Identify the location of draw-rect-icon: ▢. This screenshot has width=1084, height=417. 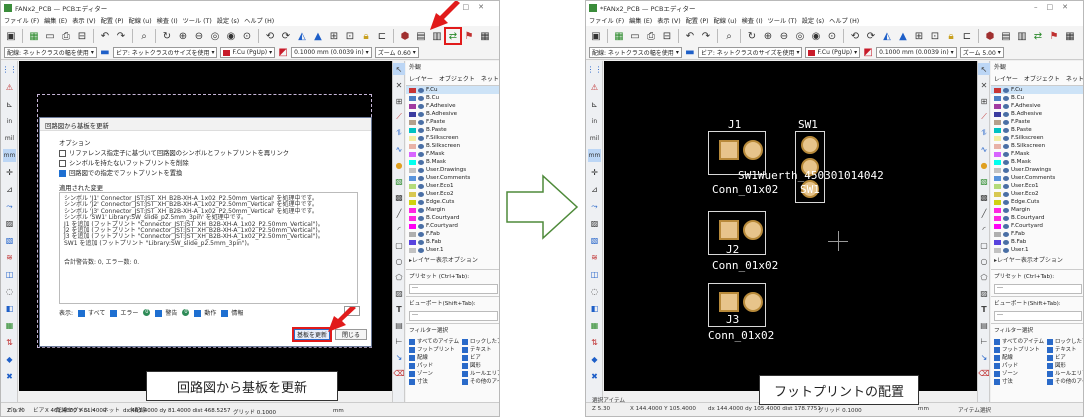
(399, 245).